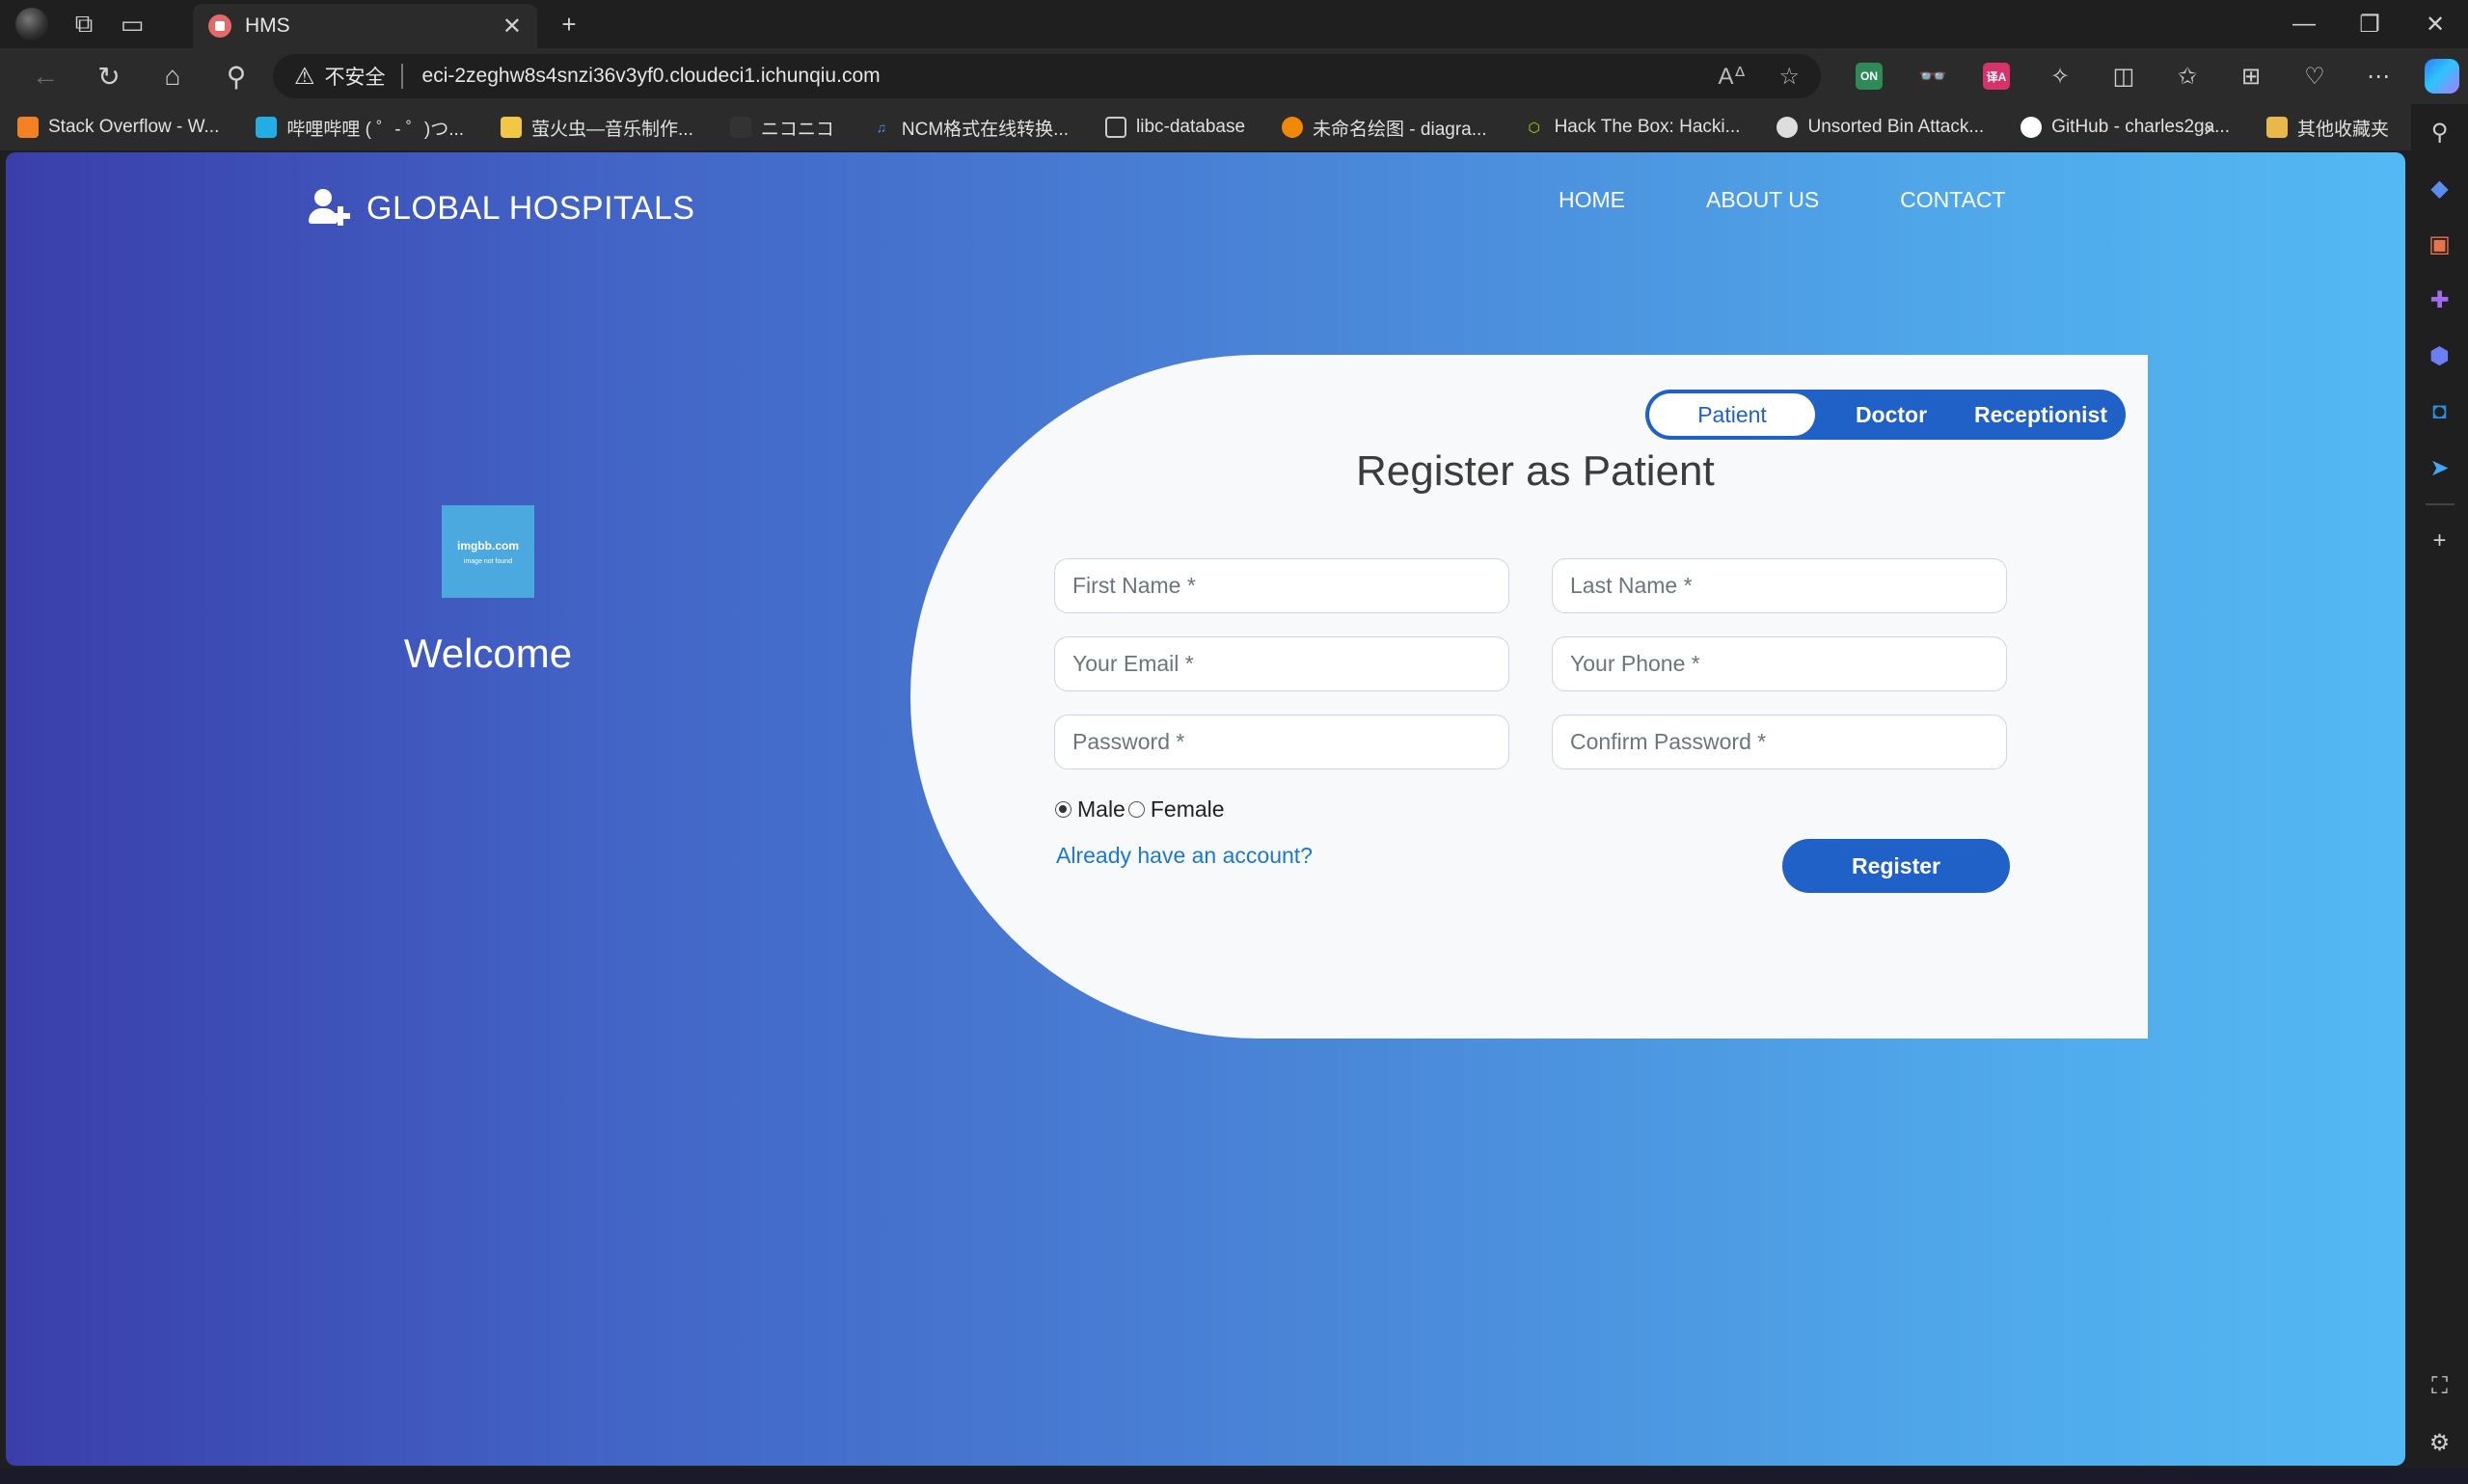 The height and width of the screenshot is (1484, 2468). What do you see at coordinates (569, 24) in the screenshot?
I see `new-tab-button: +` at bounding box center [569, 24].